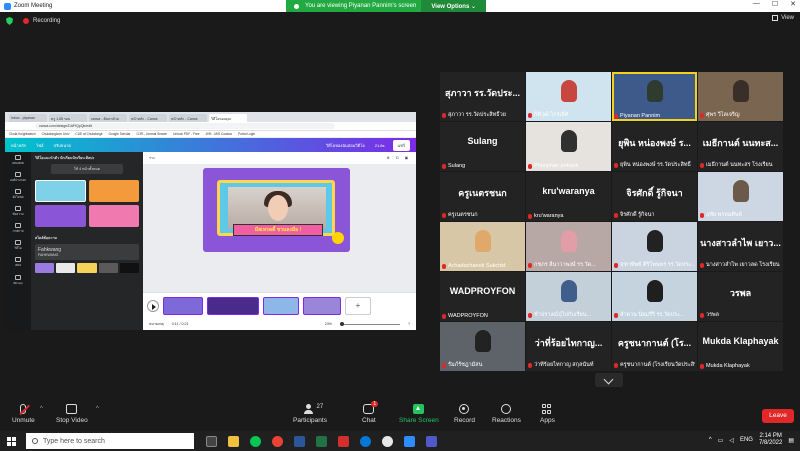  What do you see at coordinates (185, 126) in the screenshot?
I see `url-field: canva.com/design/DAFfQpQk/edit` at bounding box center [185, 126].